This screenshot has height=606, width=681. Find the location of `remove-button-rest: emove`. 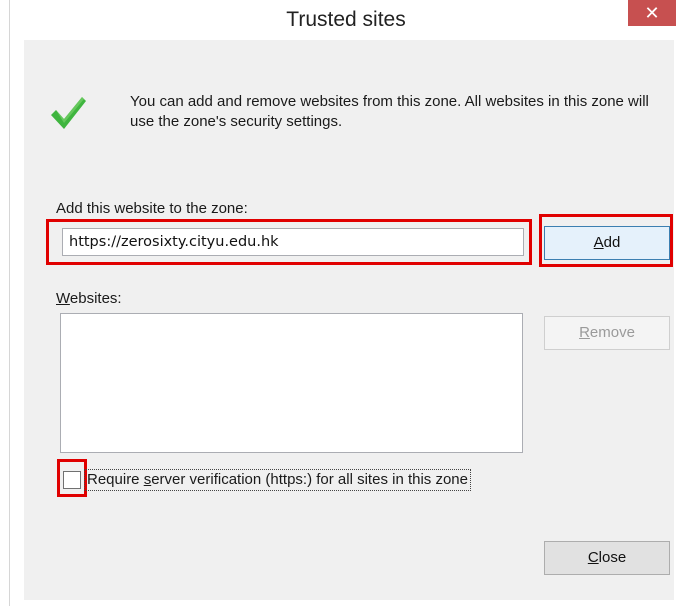

remove-button-rest: emove is located at coordinates (612, 332).